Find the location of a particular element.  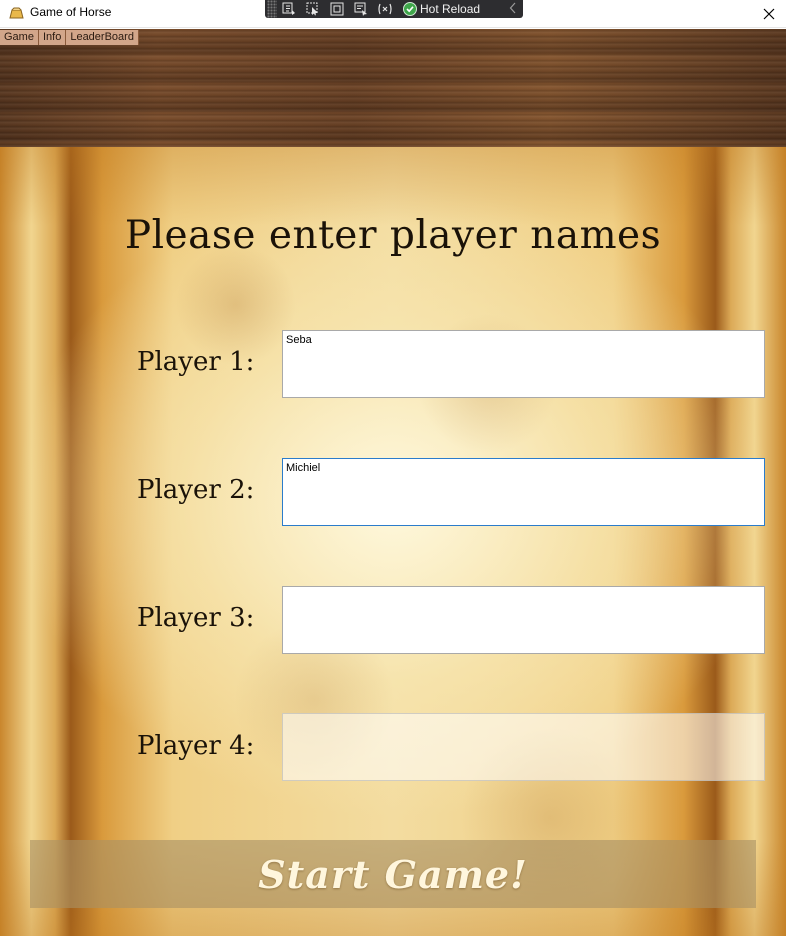

hot-reload-label: Hot Reload is located at coordinates (450, 9).